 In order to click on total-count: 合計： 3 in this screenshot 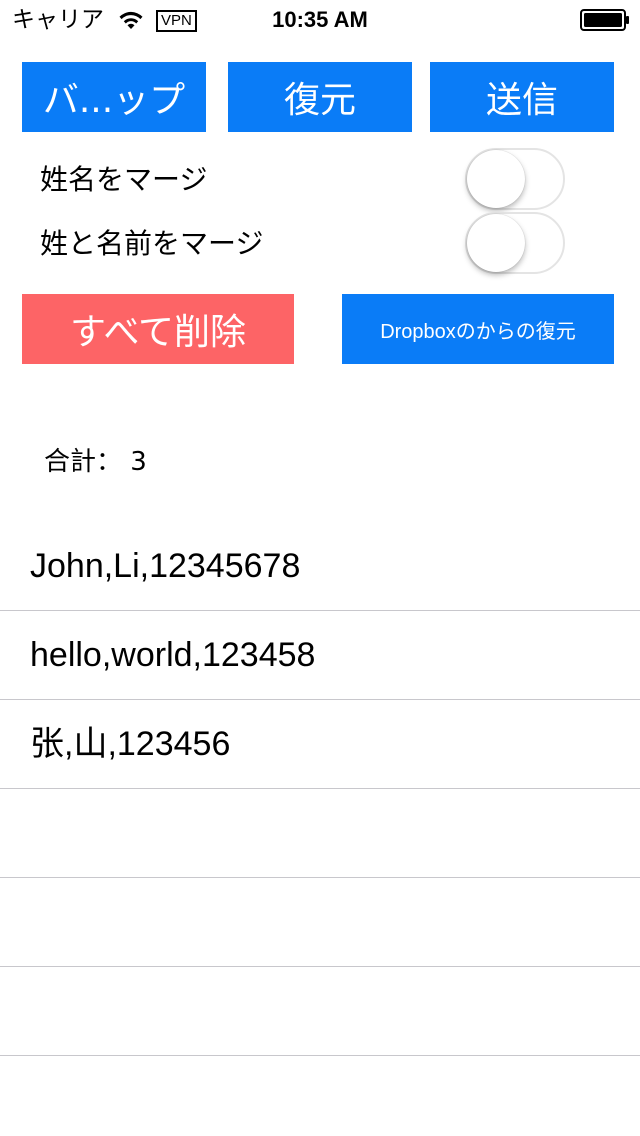, I will do `click(95, 462)`.